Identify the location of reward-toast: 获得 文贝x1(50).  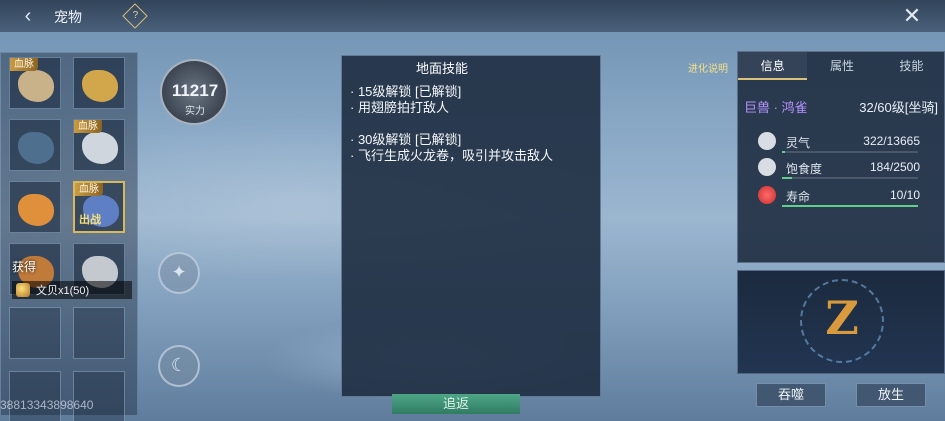
(72, 278).